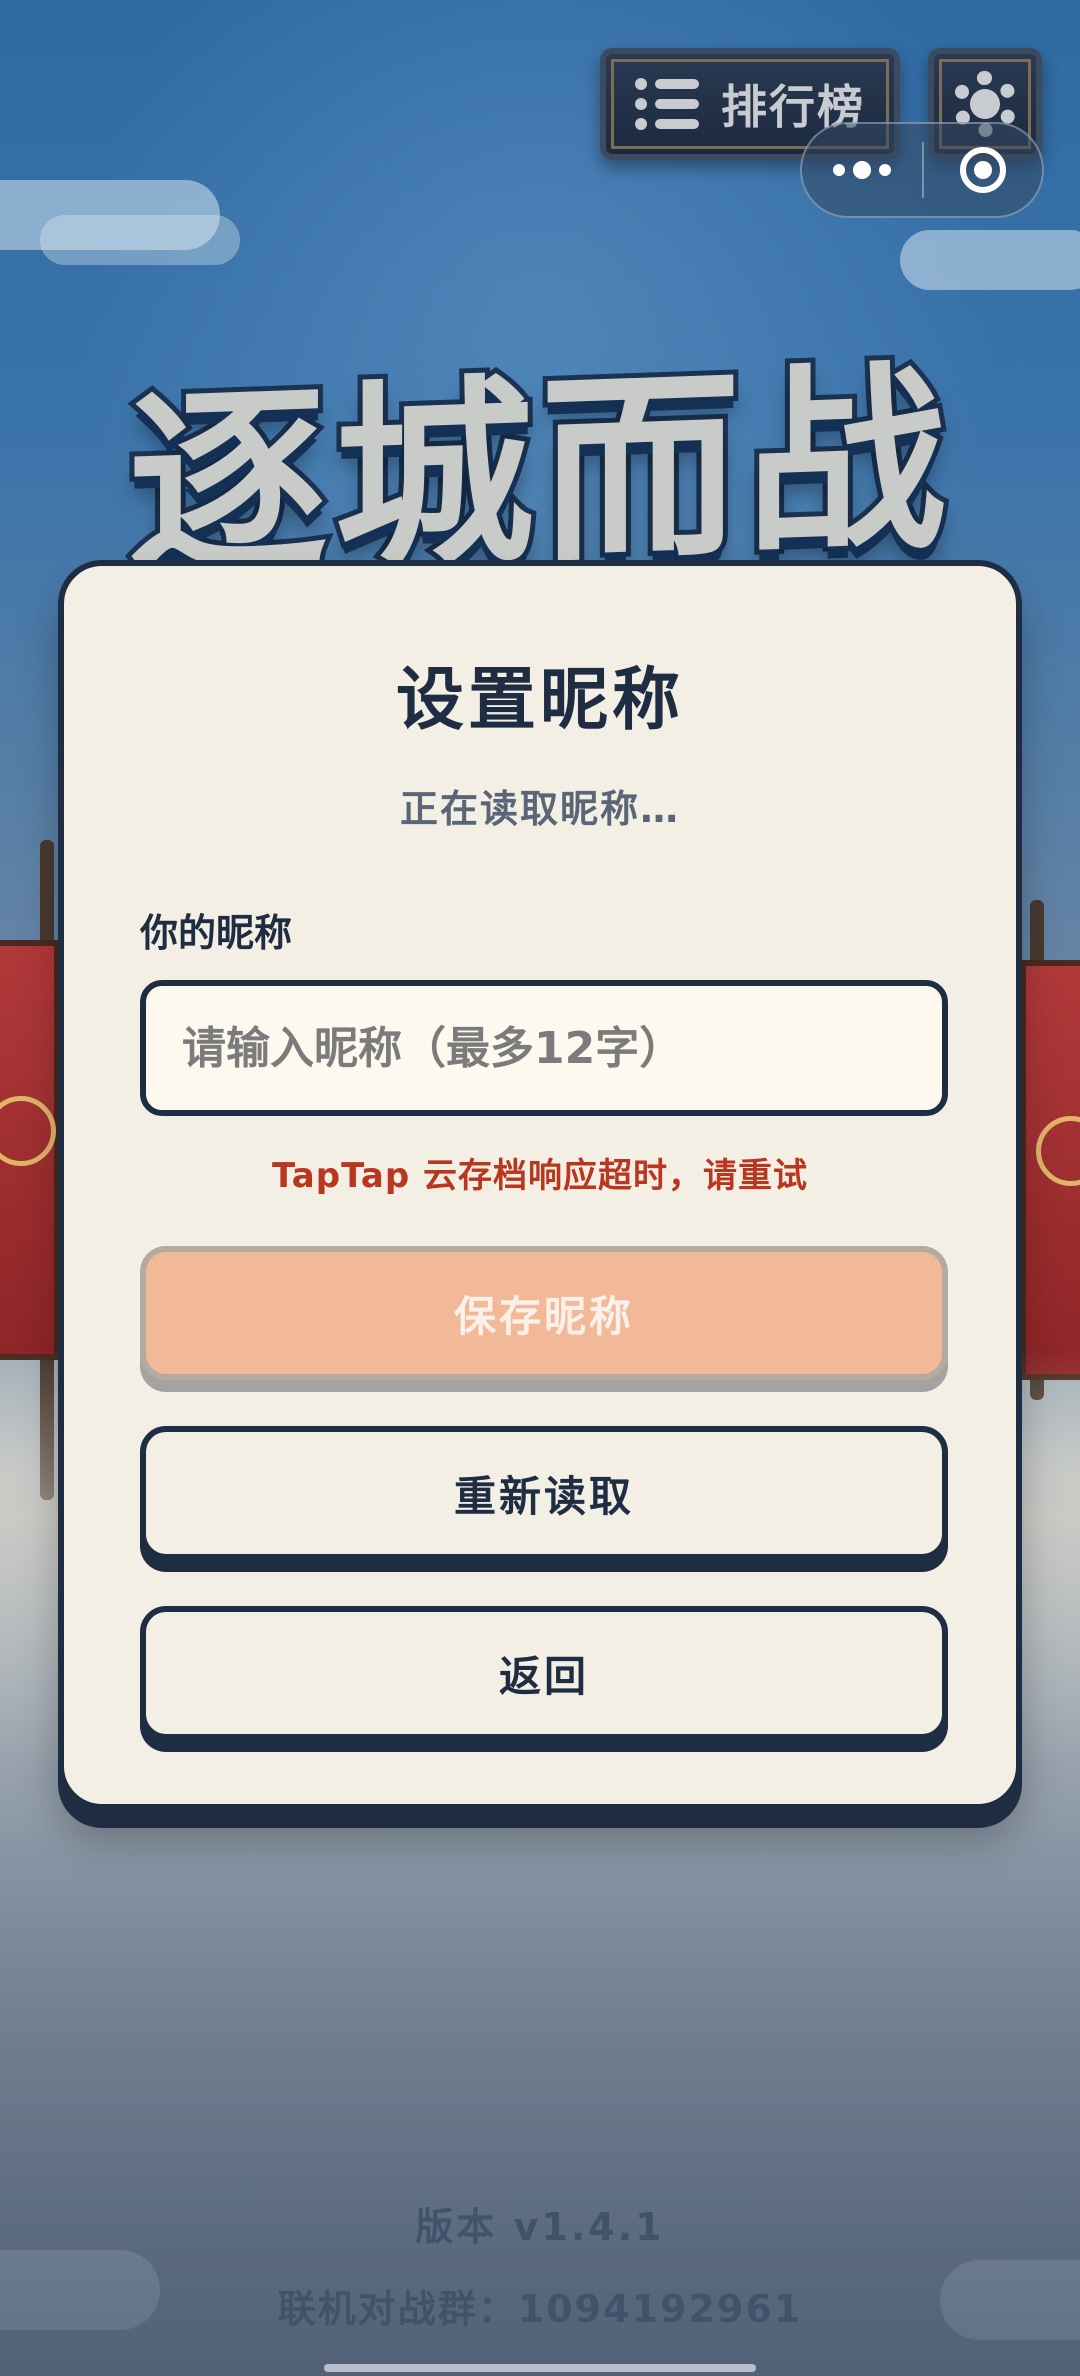 The width and height of the screenshot is (1080, 2376). What do you see at coordinates (544, 1673) in the screenshot?
I see `back-button: 返回` at bounding box center [544, 1673].